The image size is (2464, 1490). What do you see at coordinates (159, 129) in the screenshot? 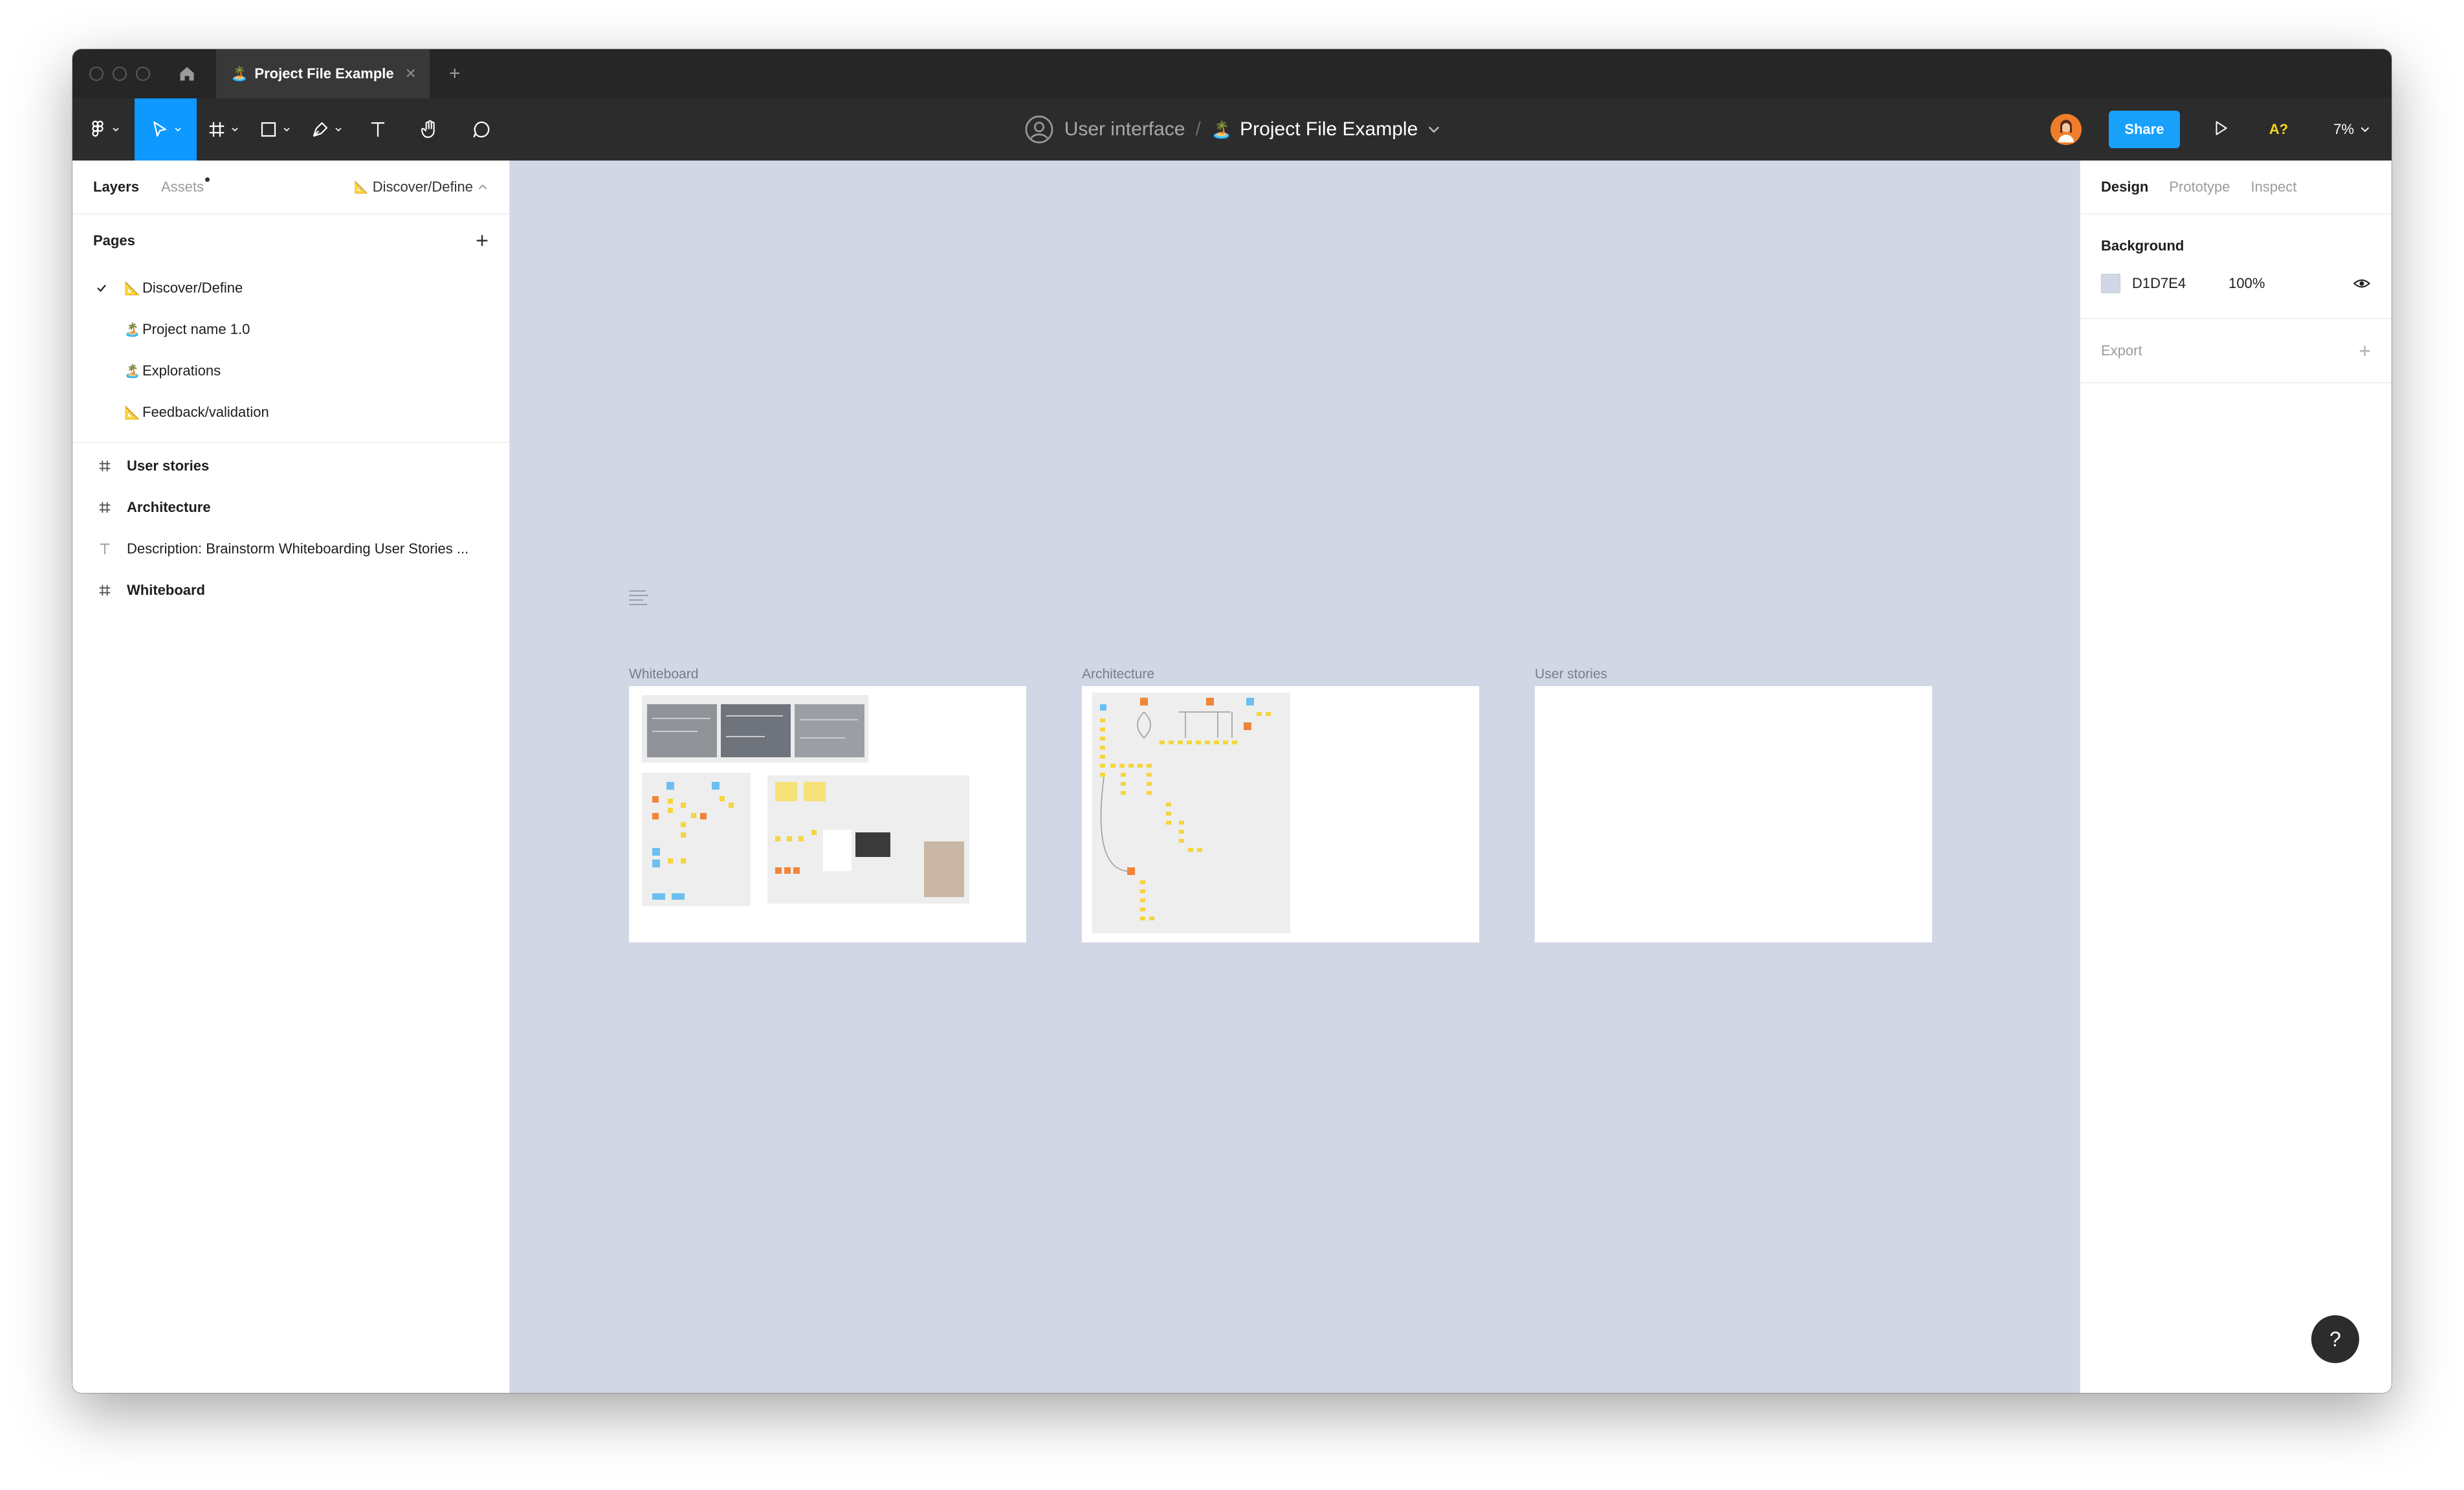
I see `cursor-arrow-icon` at bounding box center [159, 129].